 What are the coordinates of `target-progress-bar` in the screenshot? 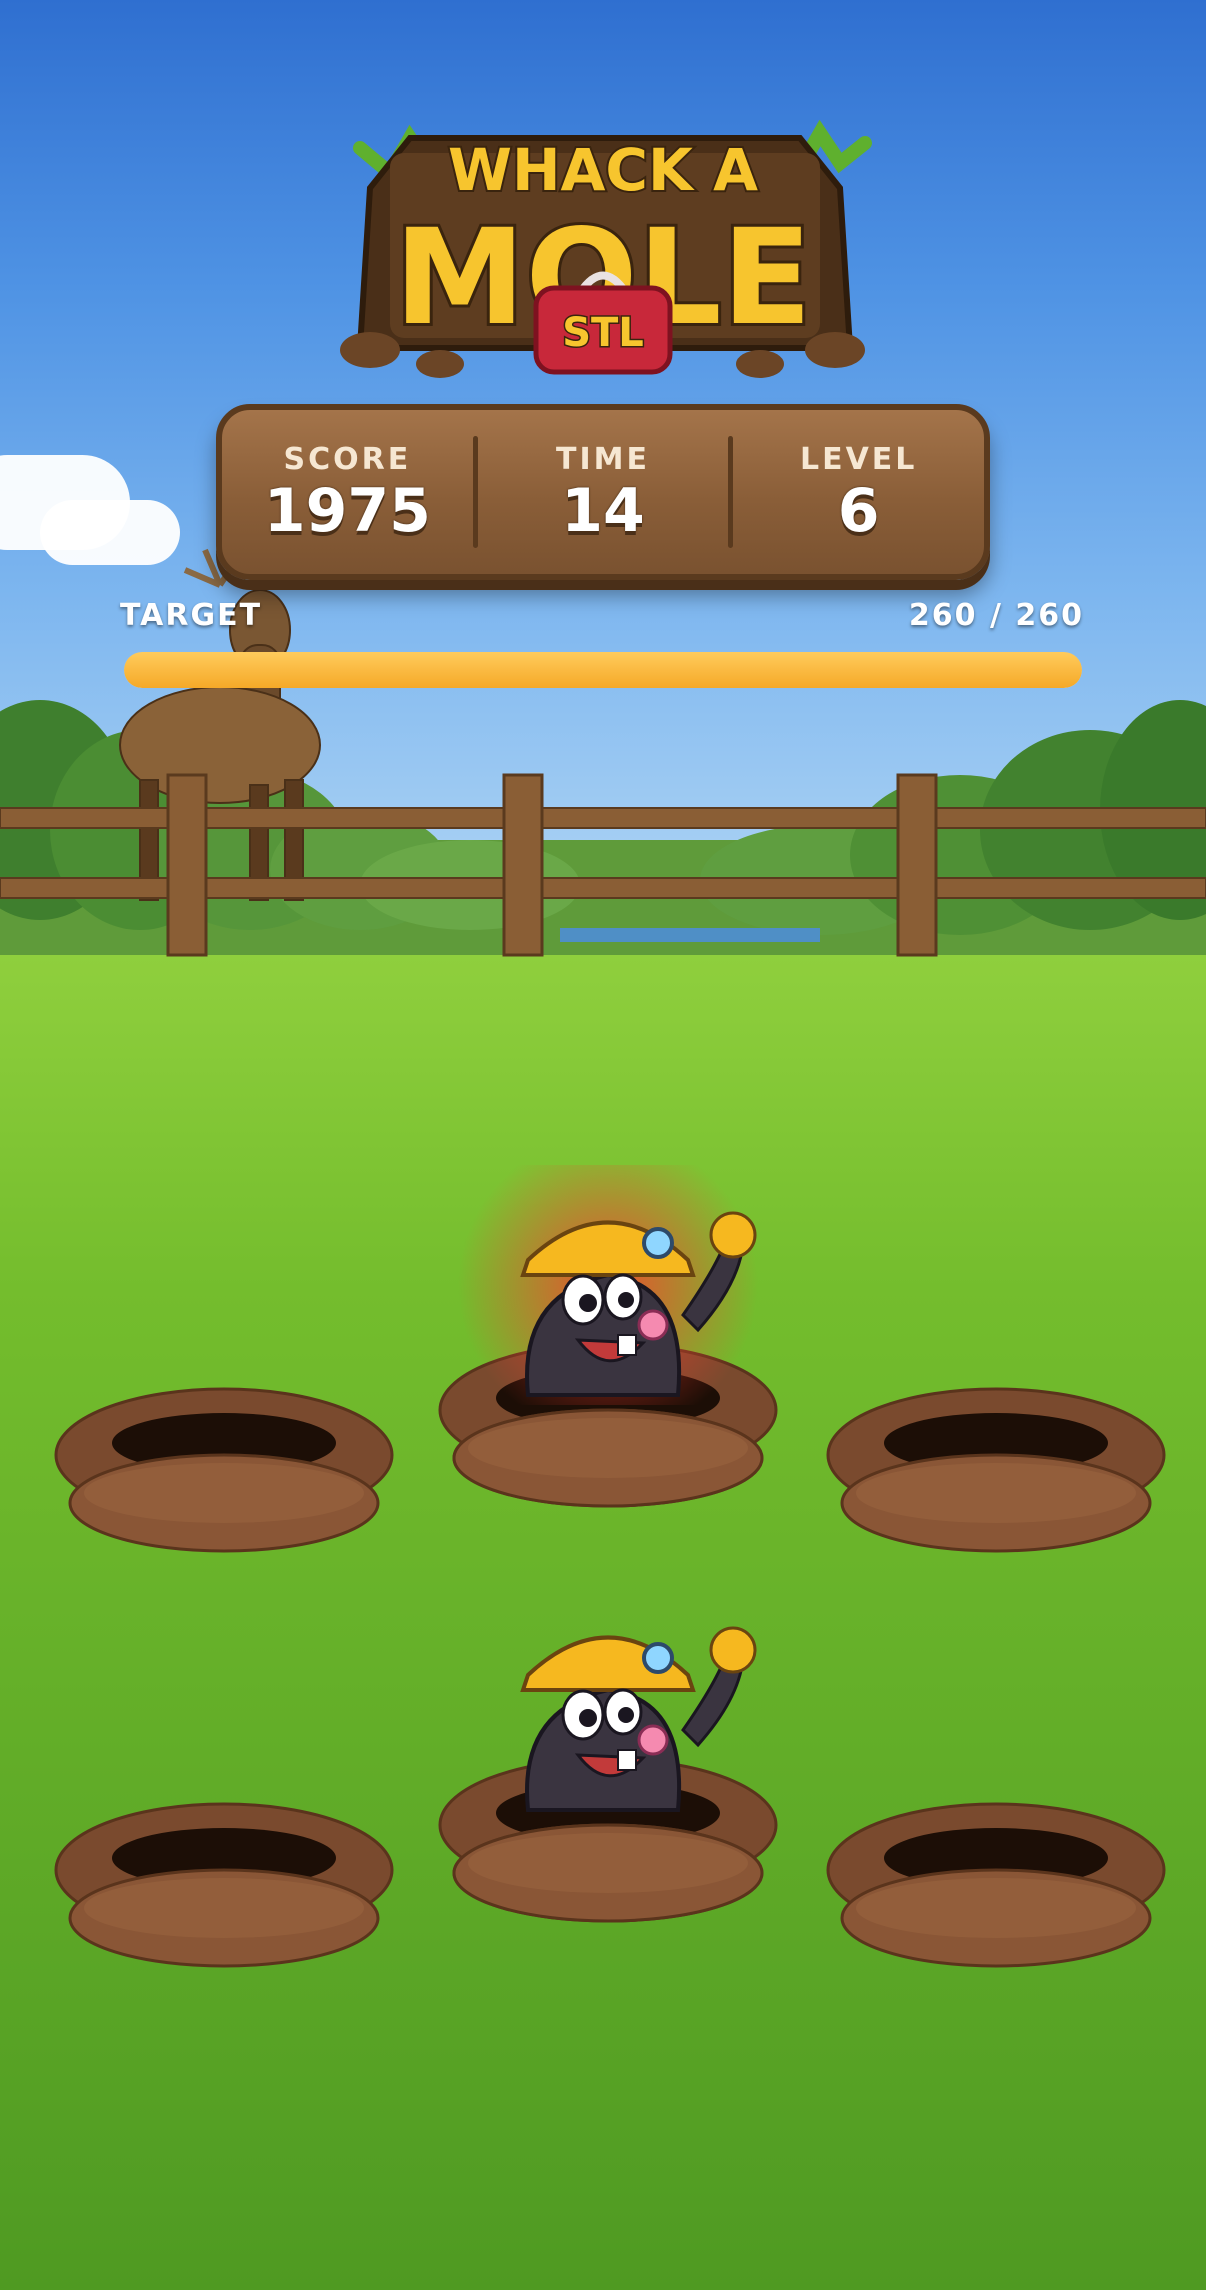 It's located at (603, 670).